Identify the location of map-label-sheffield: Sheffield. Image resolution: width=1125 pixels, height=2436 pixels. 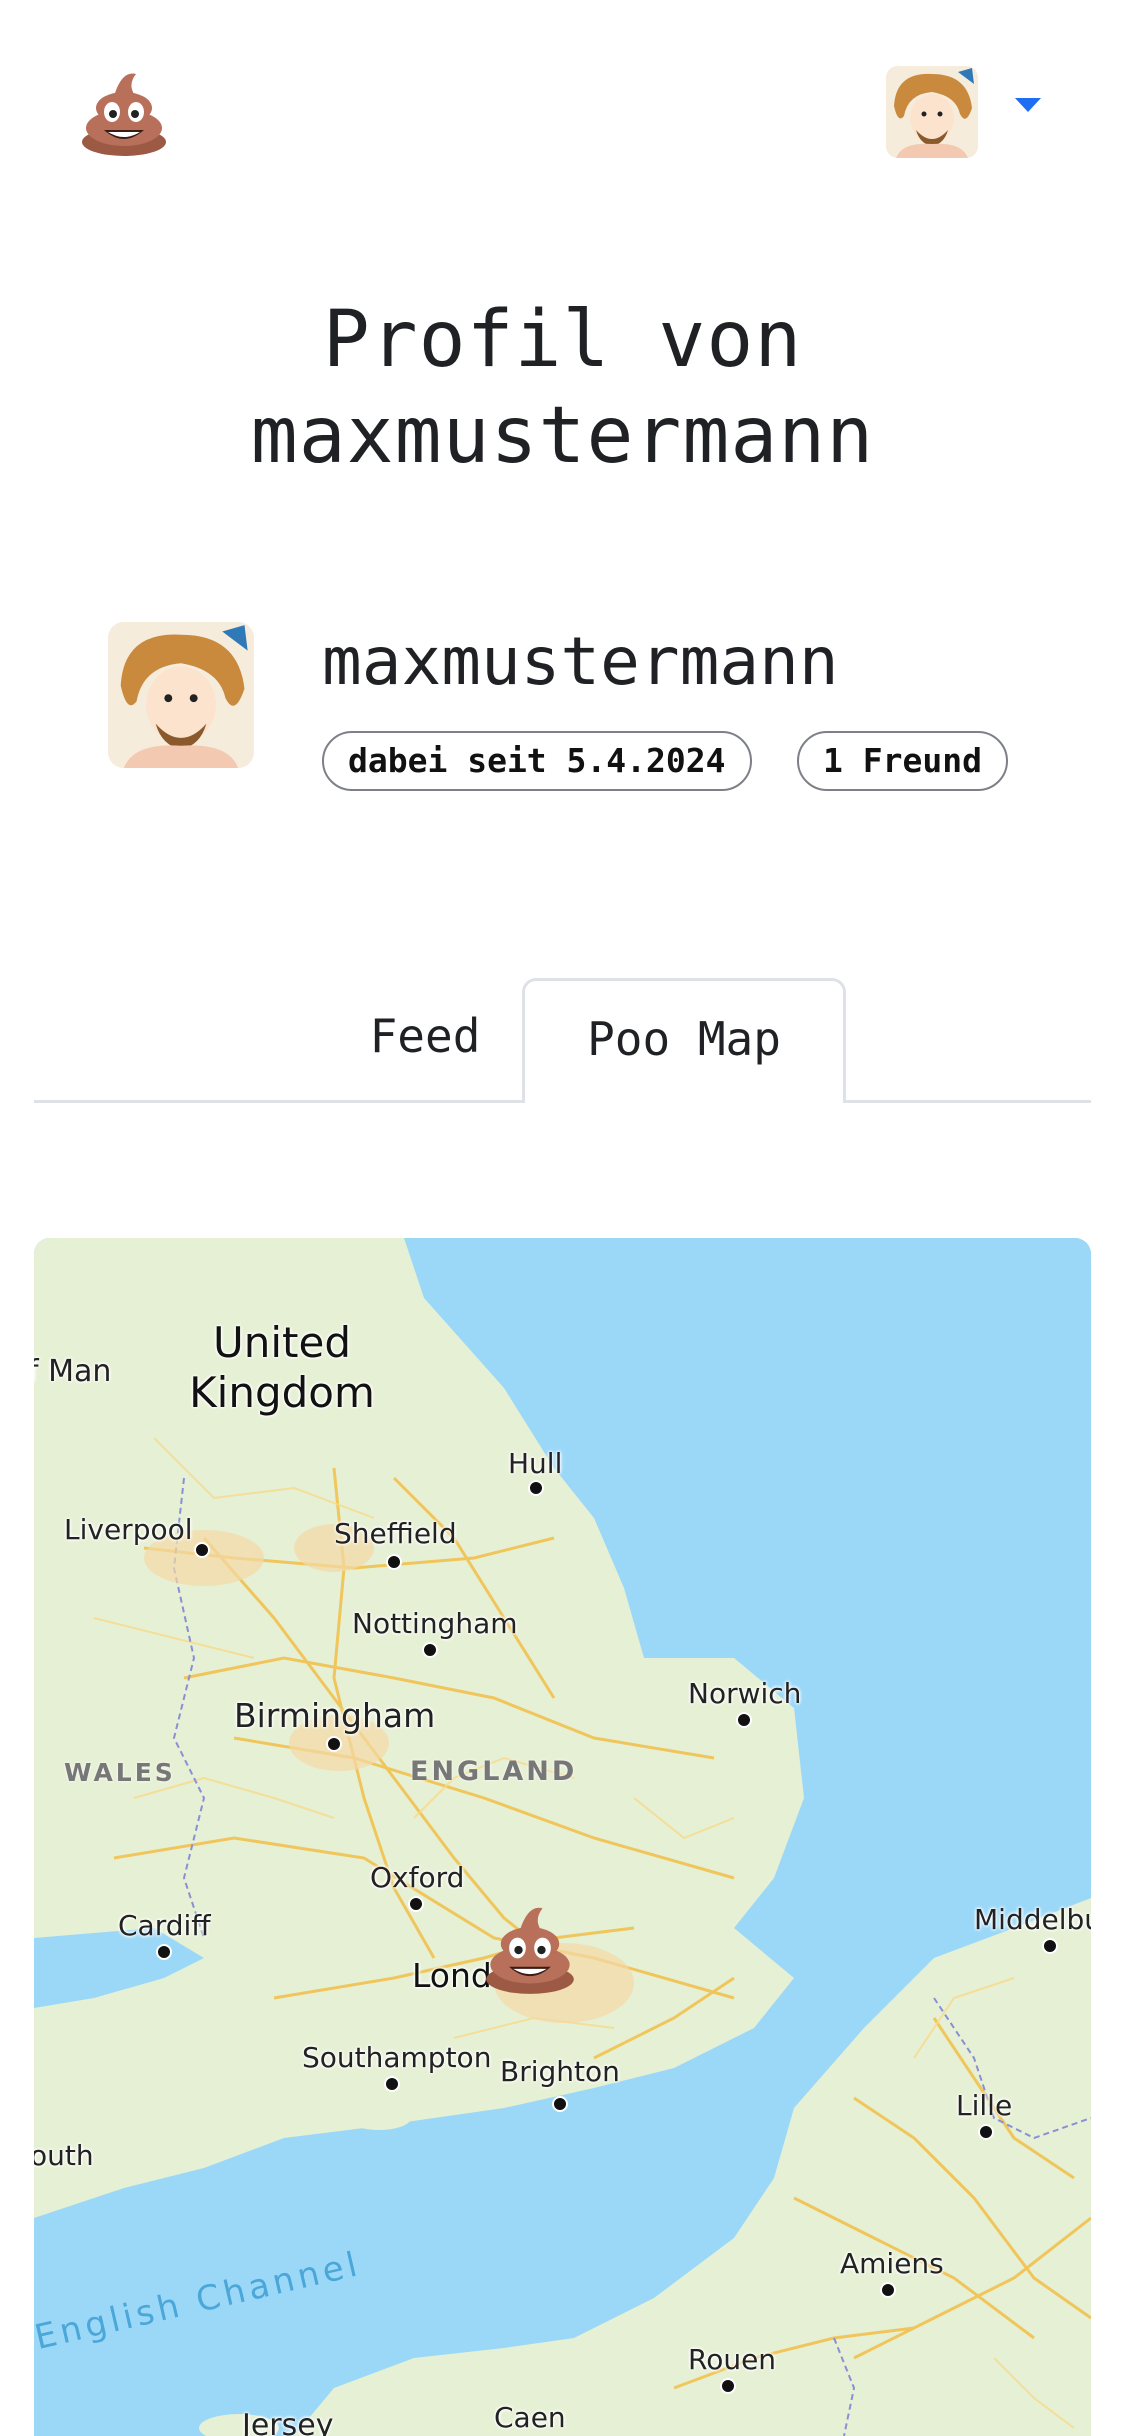
(395, 1533).